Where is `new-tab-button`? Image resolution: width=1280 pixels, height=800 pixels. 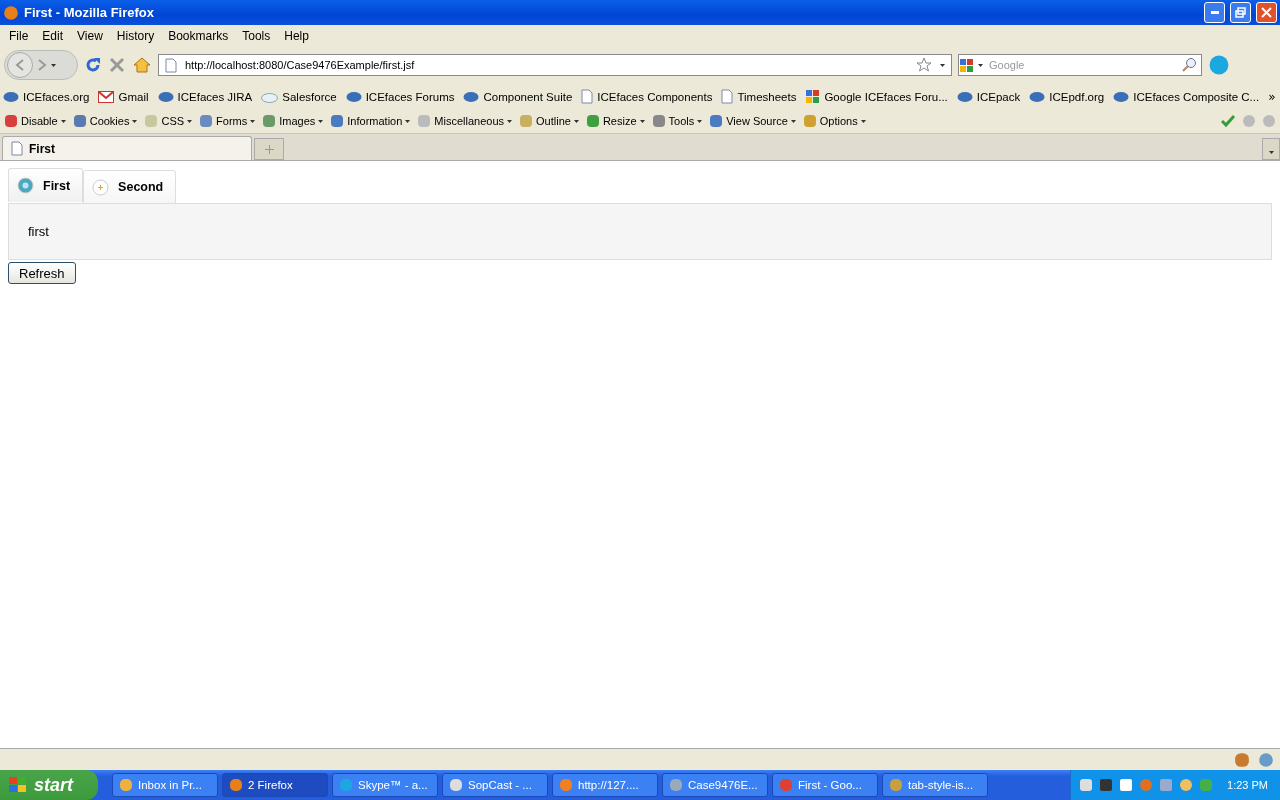 new-tab-button is located at coordinates (269, 149).